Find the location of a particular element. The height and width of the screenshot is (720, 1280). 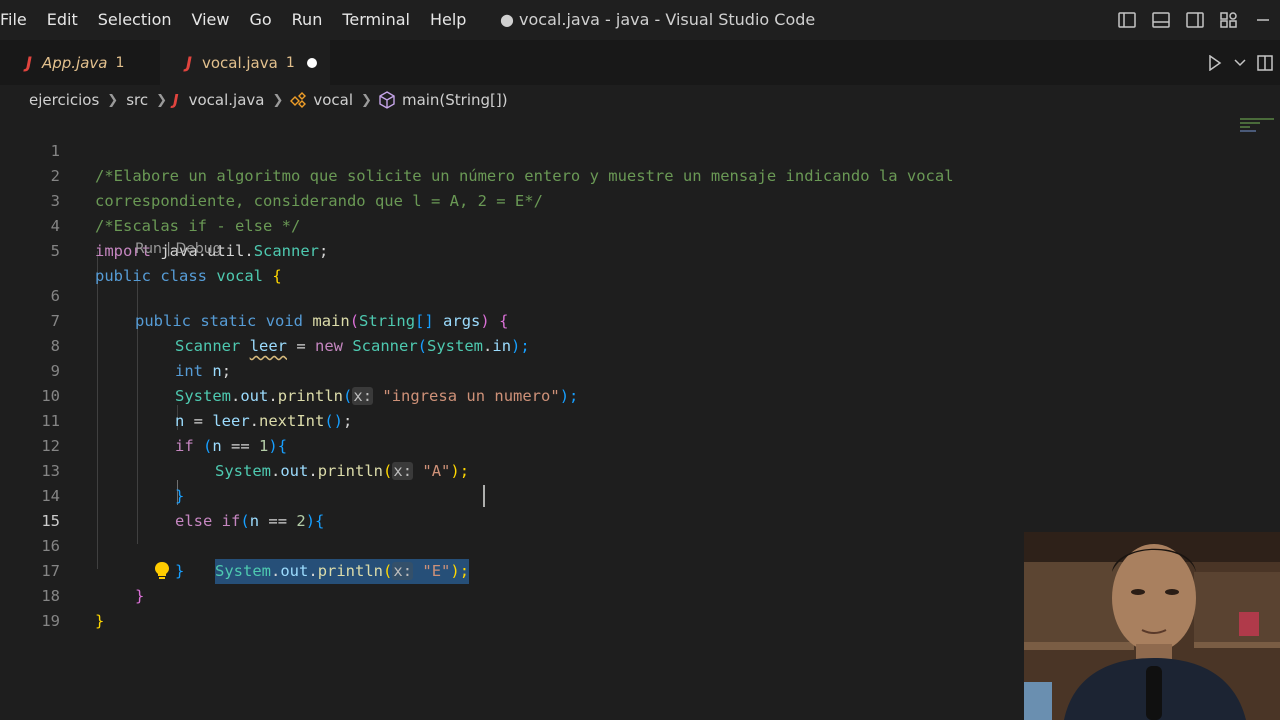

breadcrumb-class: vocal is located at coordinates (333, 100).